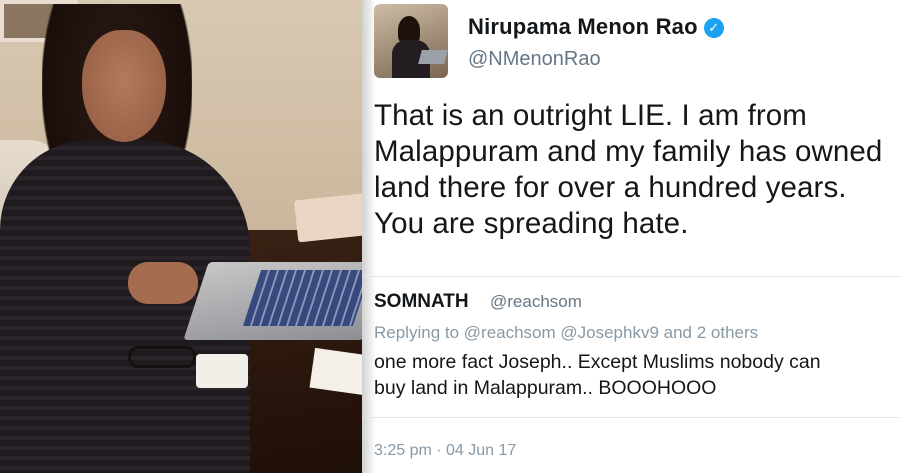 This screenshot has height=473, width=900. What do you see at coordinates (307, 298) in the screenshot?
I see `photo-laptop-keyboard` at bounding box center [307, 298].